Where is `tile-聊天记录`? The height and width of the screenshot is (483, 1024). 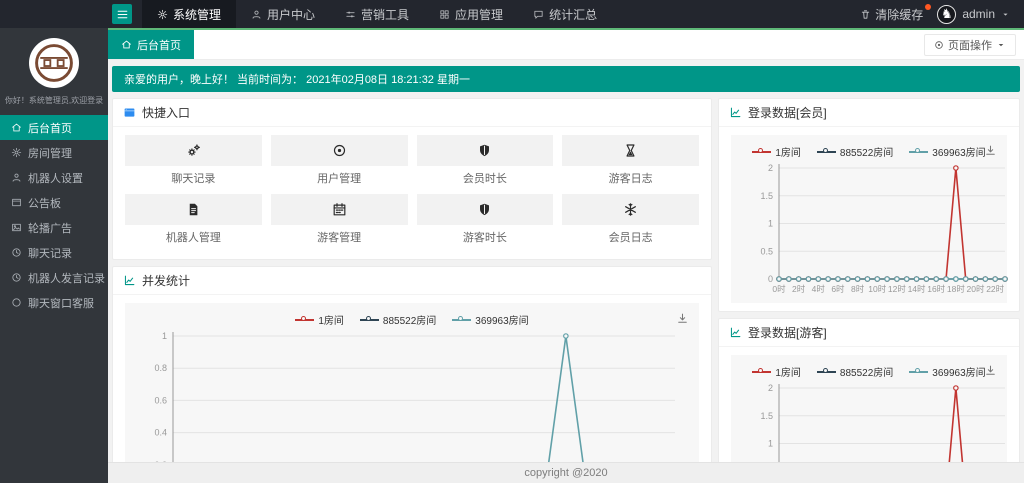
tile-聊天记录 is located at coordinates (193, 150).